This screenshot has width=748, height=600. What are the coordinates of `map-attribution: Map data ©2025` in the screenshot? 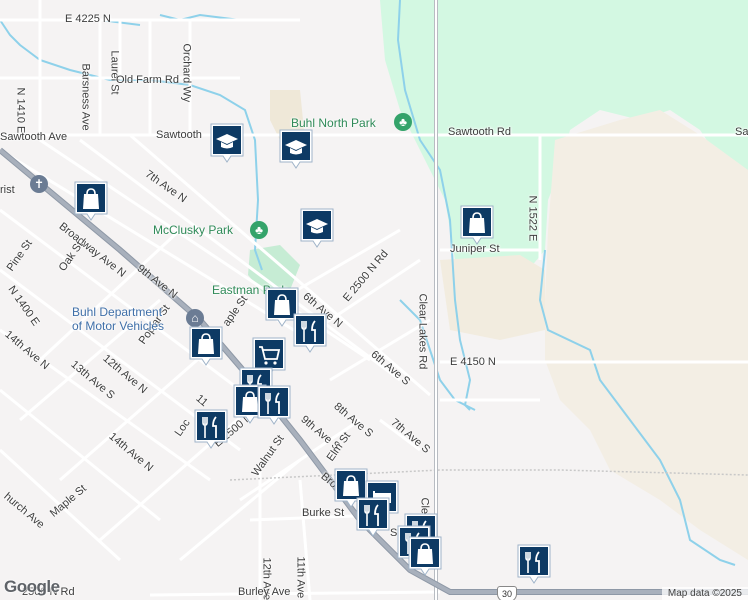 It's located at (704, 593).